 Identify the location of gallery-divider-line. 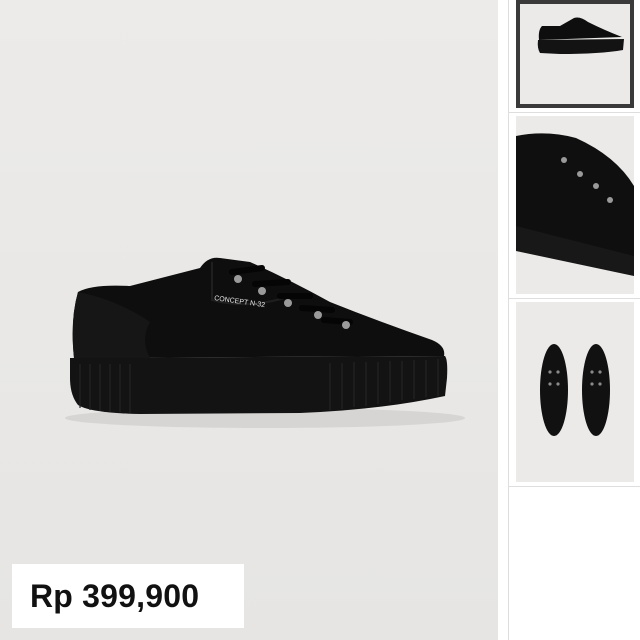
(508, 320).